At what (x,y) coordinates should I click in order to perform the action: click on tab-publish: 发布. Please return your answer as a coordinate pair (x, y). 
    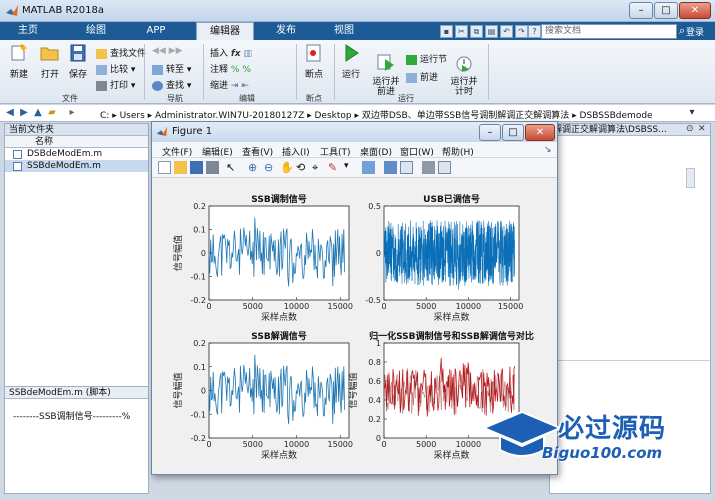
    Looking at the image, I should click on (286, 31).